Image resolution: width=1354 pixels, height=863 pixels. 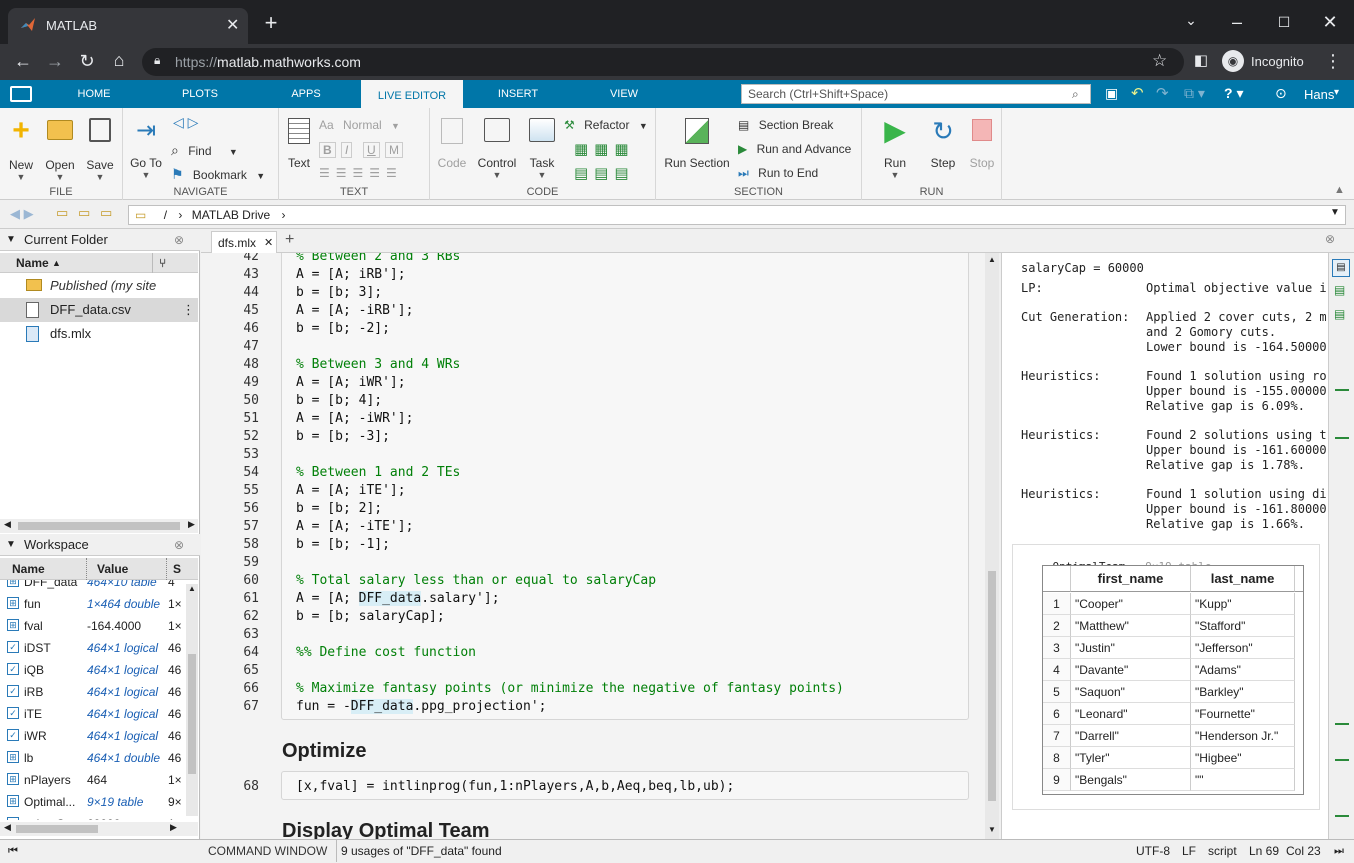 What do you see at coordinates (604, 149) in the screenshot?
I see `code-tools-icons: ▦▦▦` at bounding box center [604, 149].